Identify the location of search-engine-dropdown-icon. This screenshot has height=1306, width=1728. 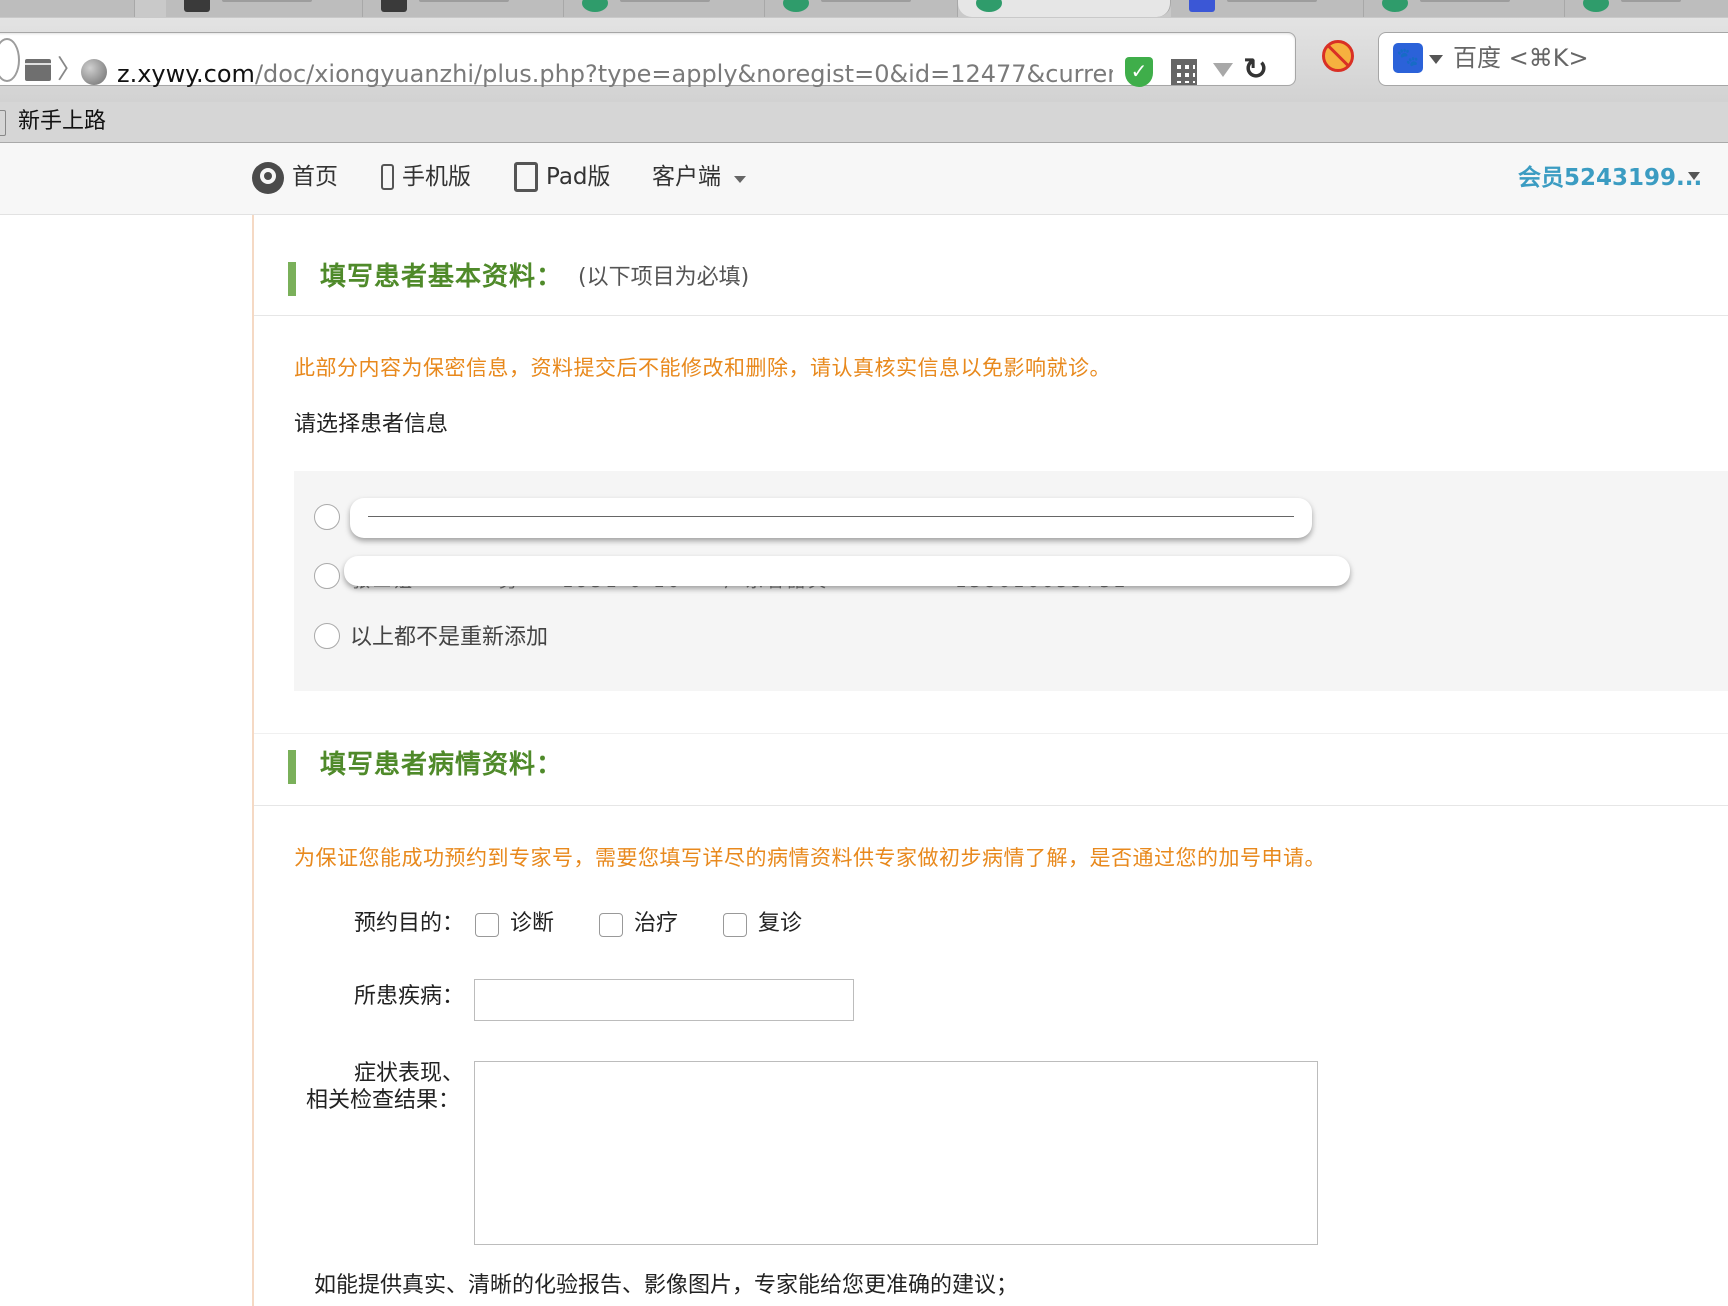
(1436, 59).